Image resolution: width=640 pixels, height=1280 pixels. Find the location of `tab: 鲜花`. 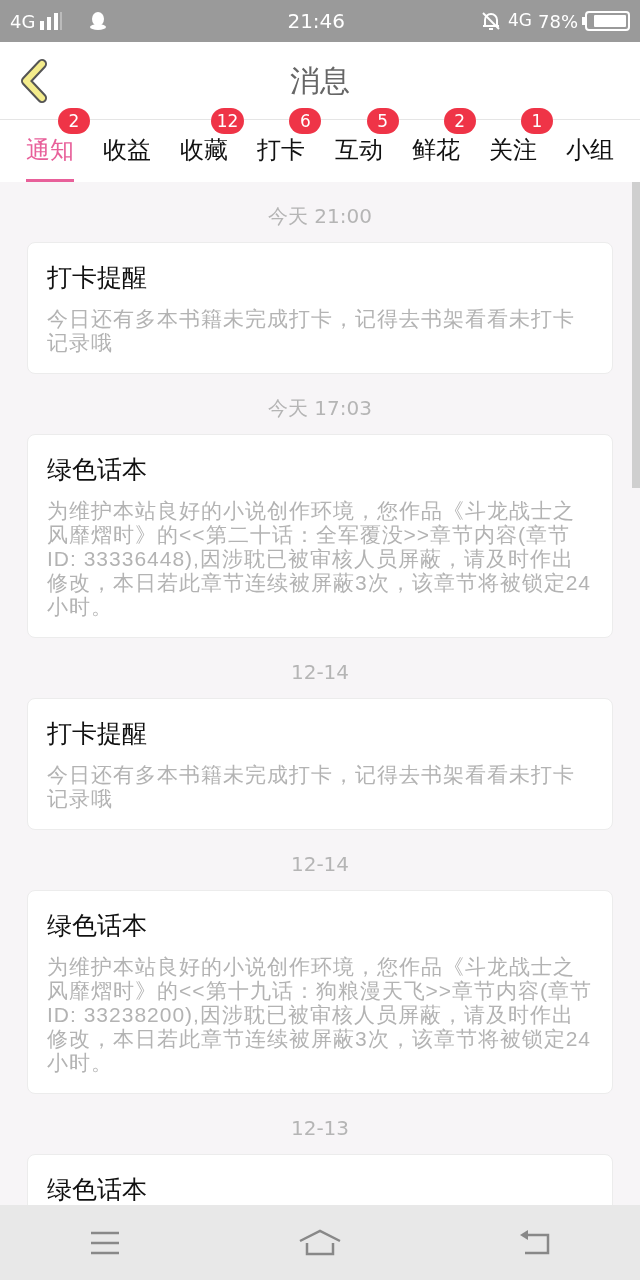

tab: 鲜花 is located at coordinates (435, 158).